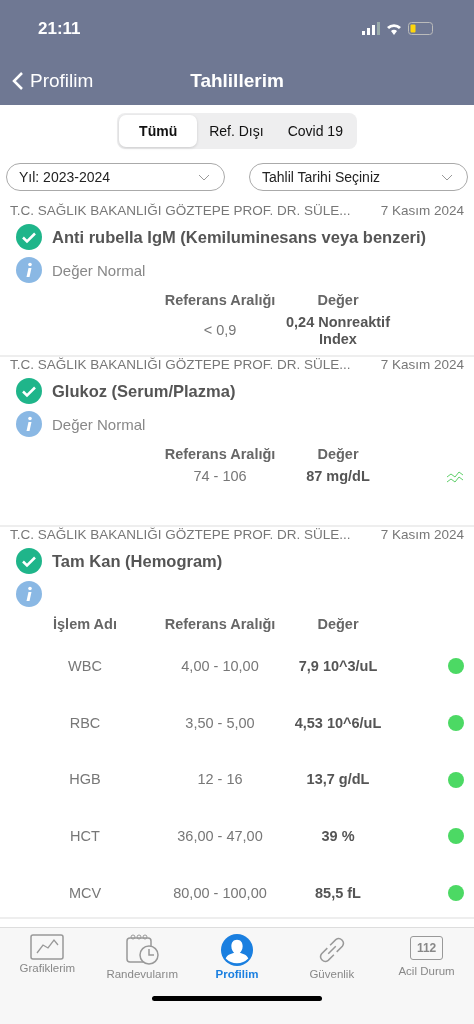  Describe the element at coordinates (142, 950) in the screenshot. I see `calendar-clock-icon` at that location.